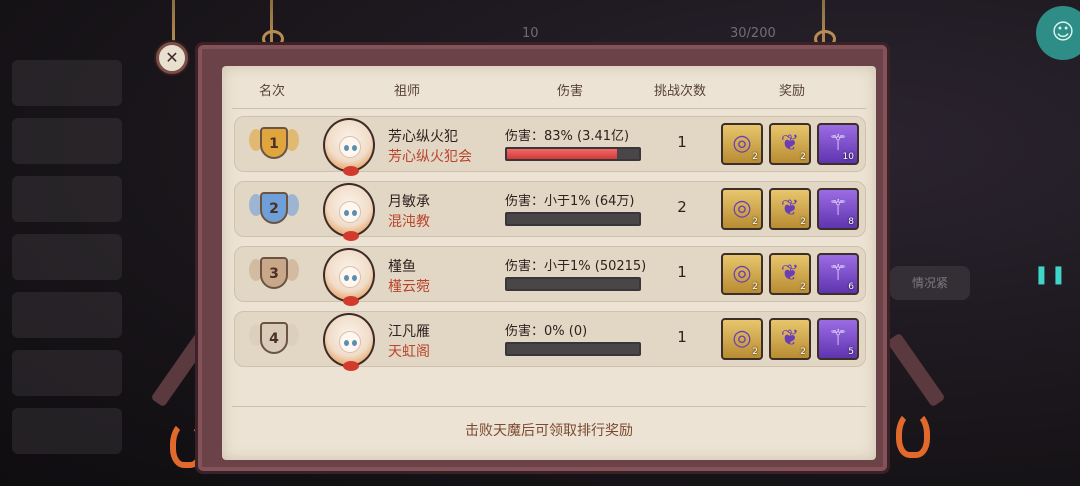 This screenshot has width=1080, height=486. I want to click on table-row: 4 江凡雁 天虹阁 伤害：0% (0) 1 ◎ 2 ❦ 2 ⚚ 5, so click(550, 341).